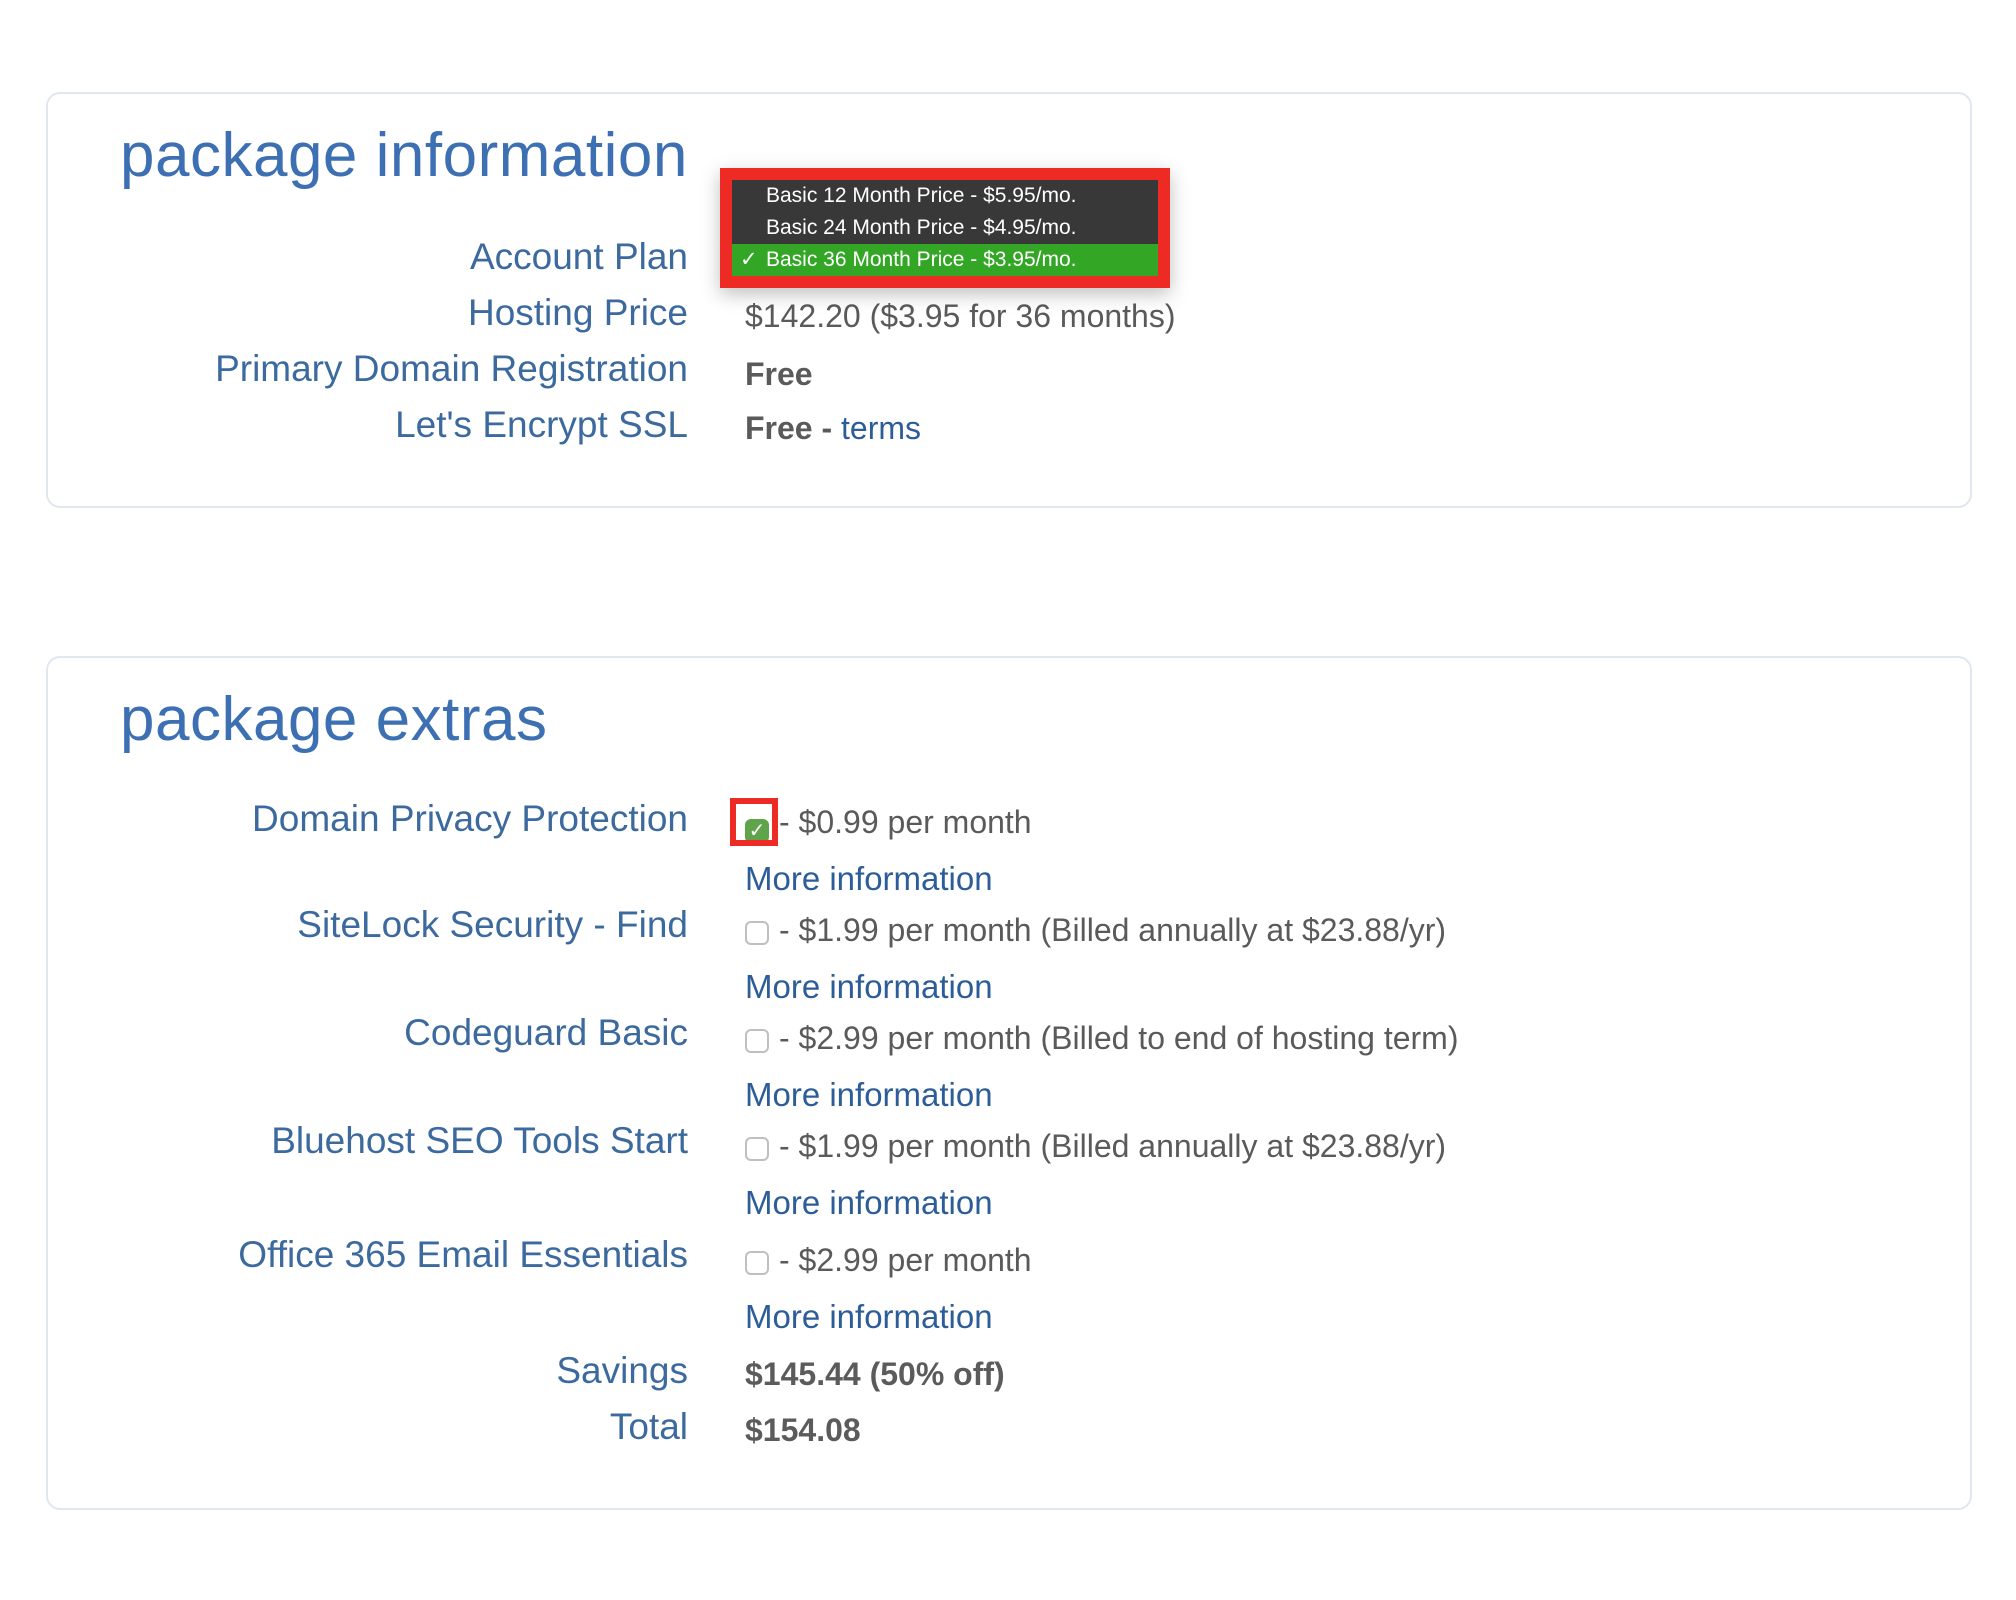 The image size is (2016, 1600). What do you see at coordinates (578, 256) in the screenshot?
I see `account-plan-label: Account Plan` at bounding box center [578, 256].